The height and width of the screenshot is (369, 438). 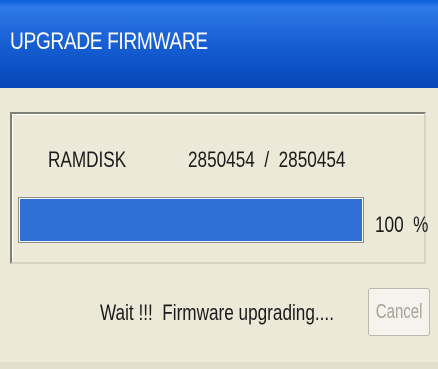 I want to click on cancel-button: Cancel, so click(x=399, y=312).